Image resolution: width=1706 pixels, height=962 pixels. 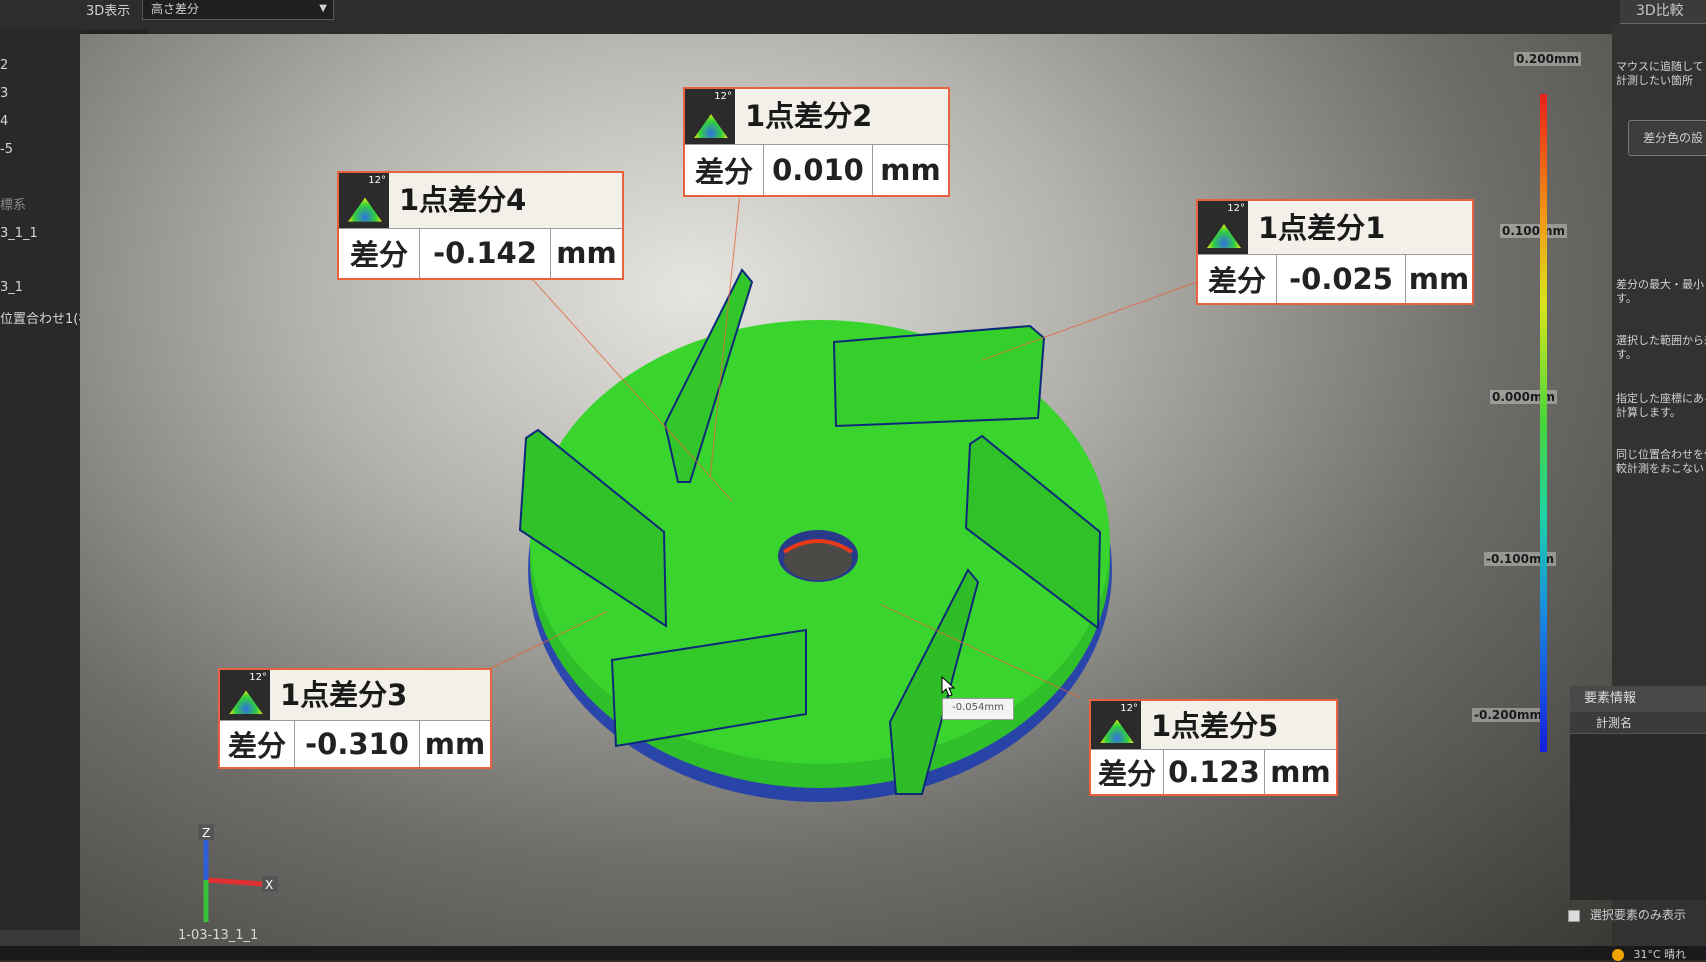 What do you see at coordinates (357, 743) in the screenshot?
I see `callout-value: -0.310` at bounding box center [357, 743].